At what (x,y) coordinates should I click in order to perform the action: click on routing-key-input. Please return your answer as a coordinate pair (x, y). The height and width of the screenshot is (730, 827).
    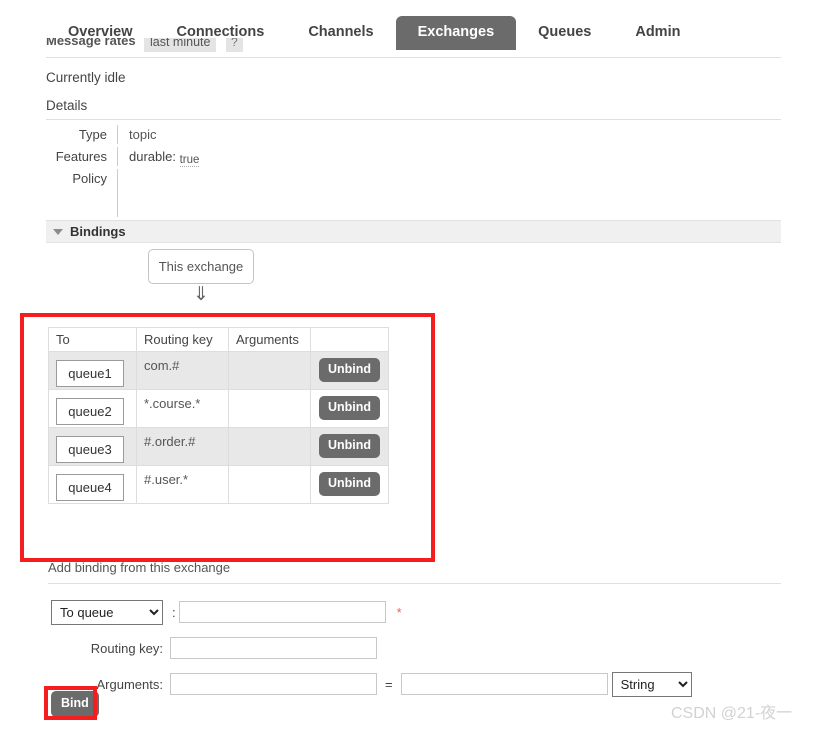
    Looking at the image, I should click on (273, 648).